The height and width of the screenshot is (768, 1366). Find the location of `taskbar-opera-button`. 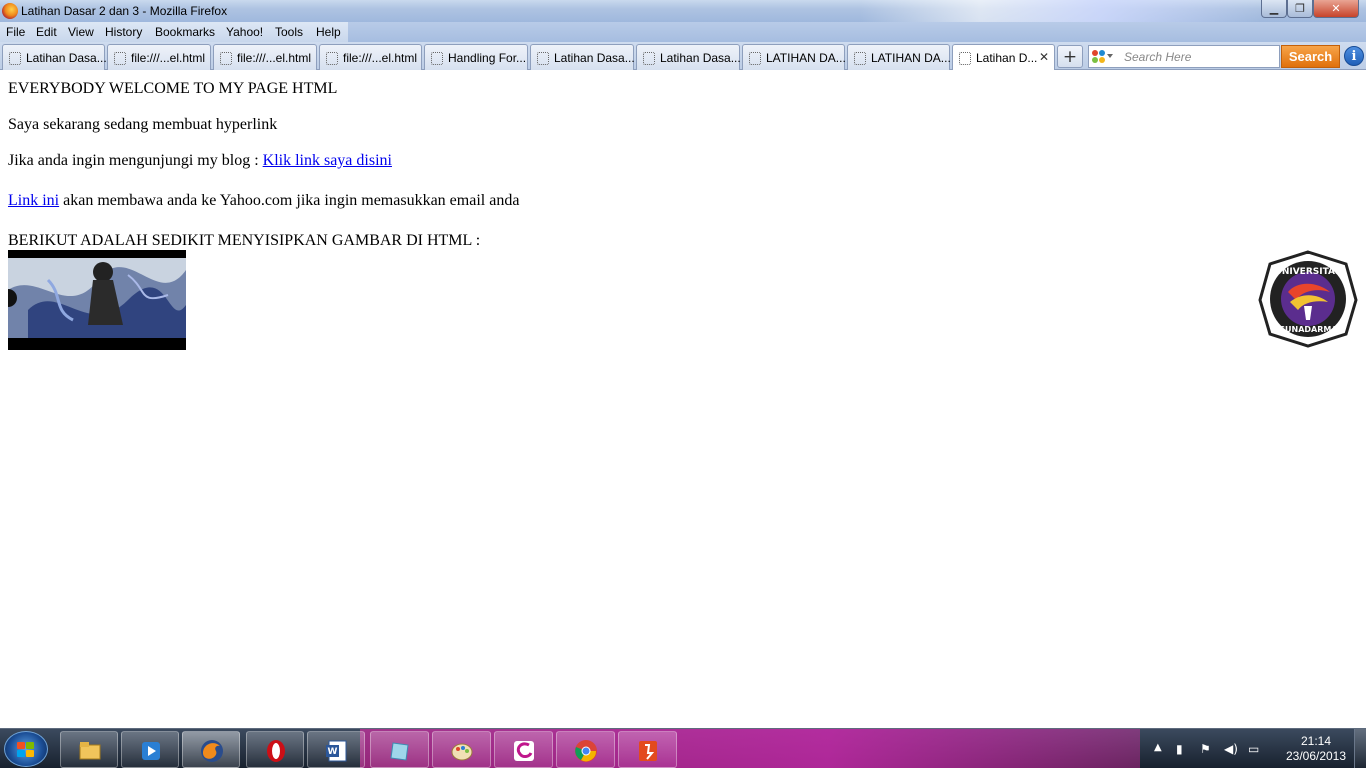

taskbar-opera-button is located at coordinates (275, 749).